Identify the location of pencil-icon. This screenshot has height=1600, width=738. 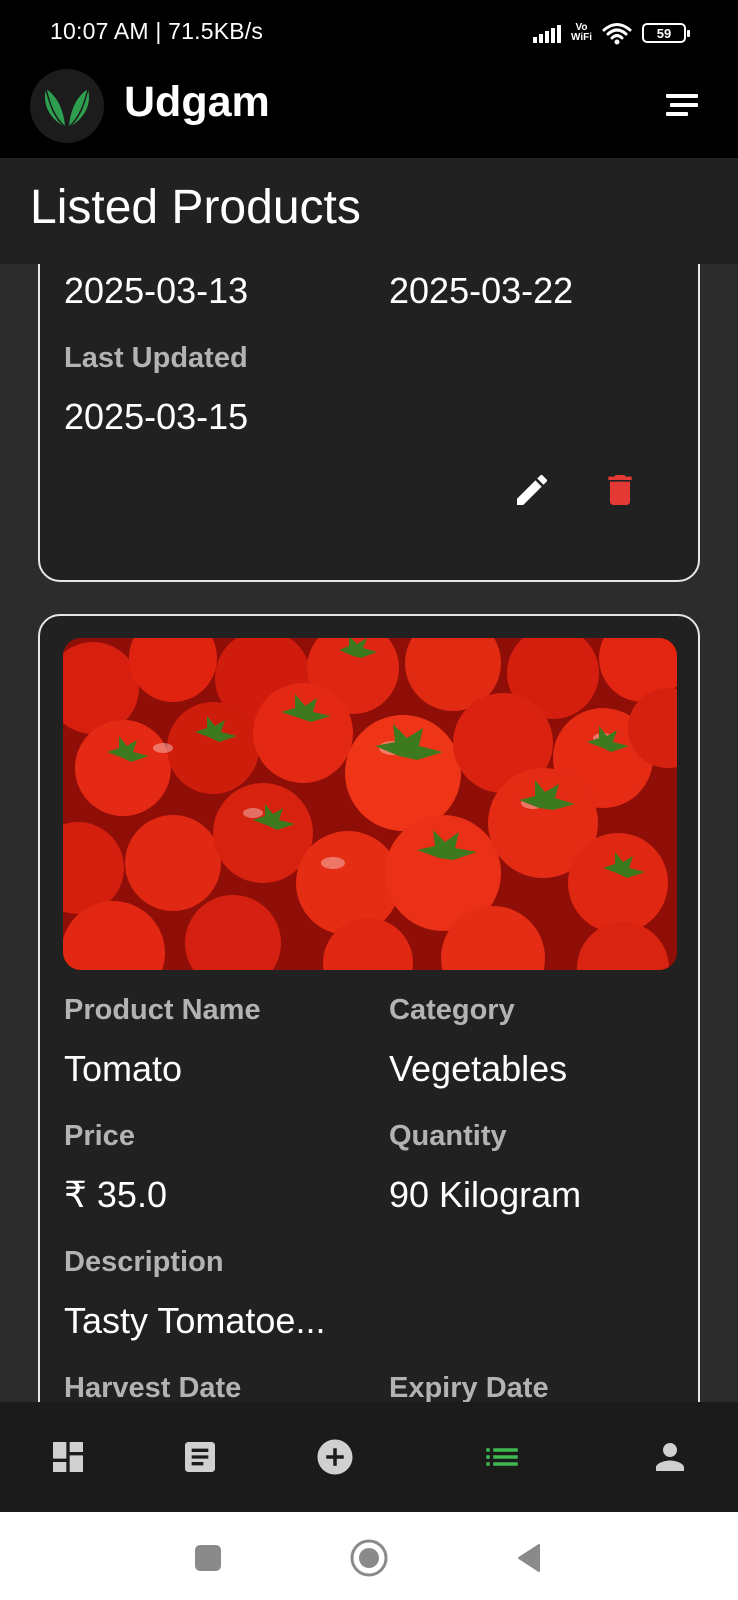
(532, 489).